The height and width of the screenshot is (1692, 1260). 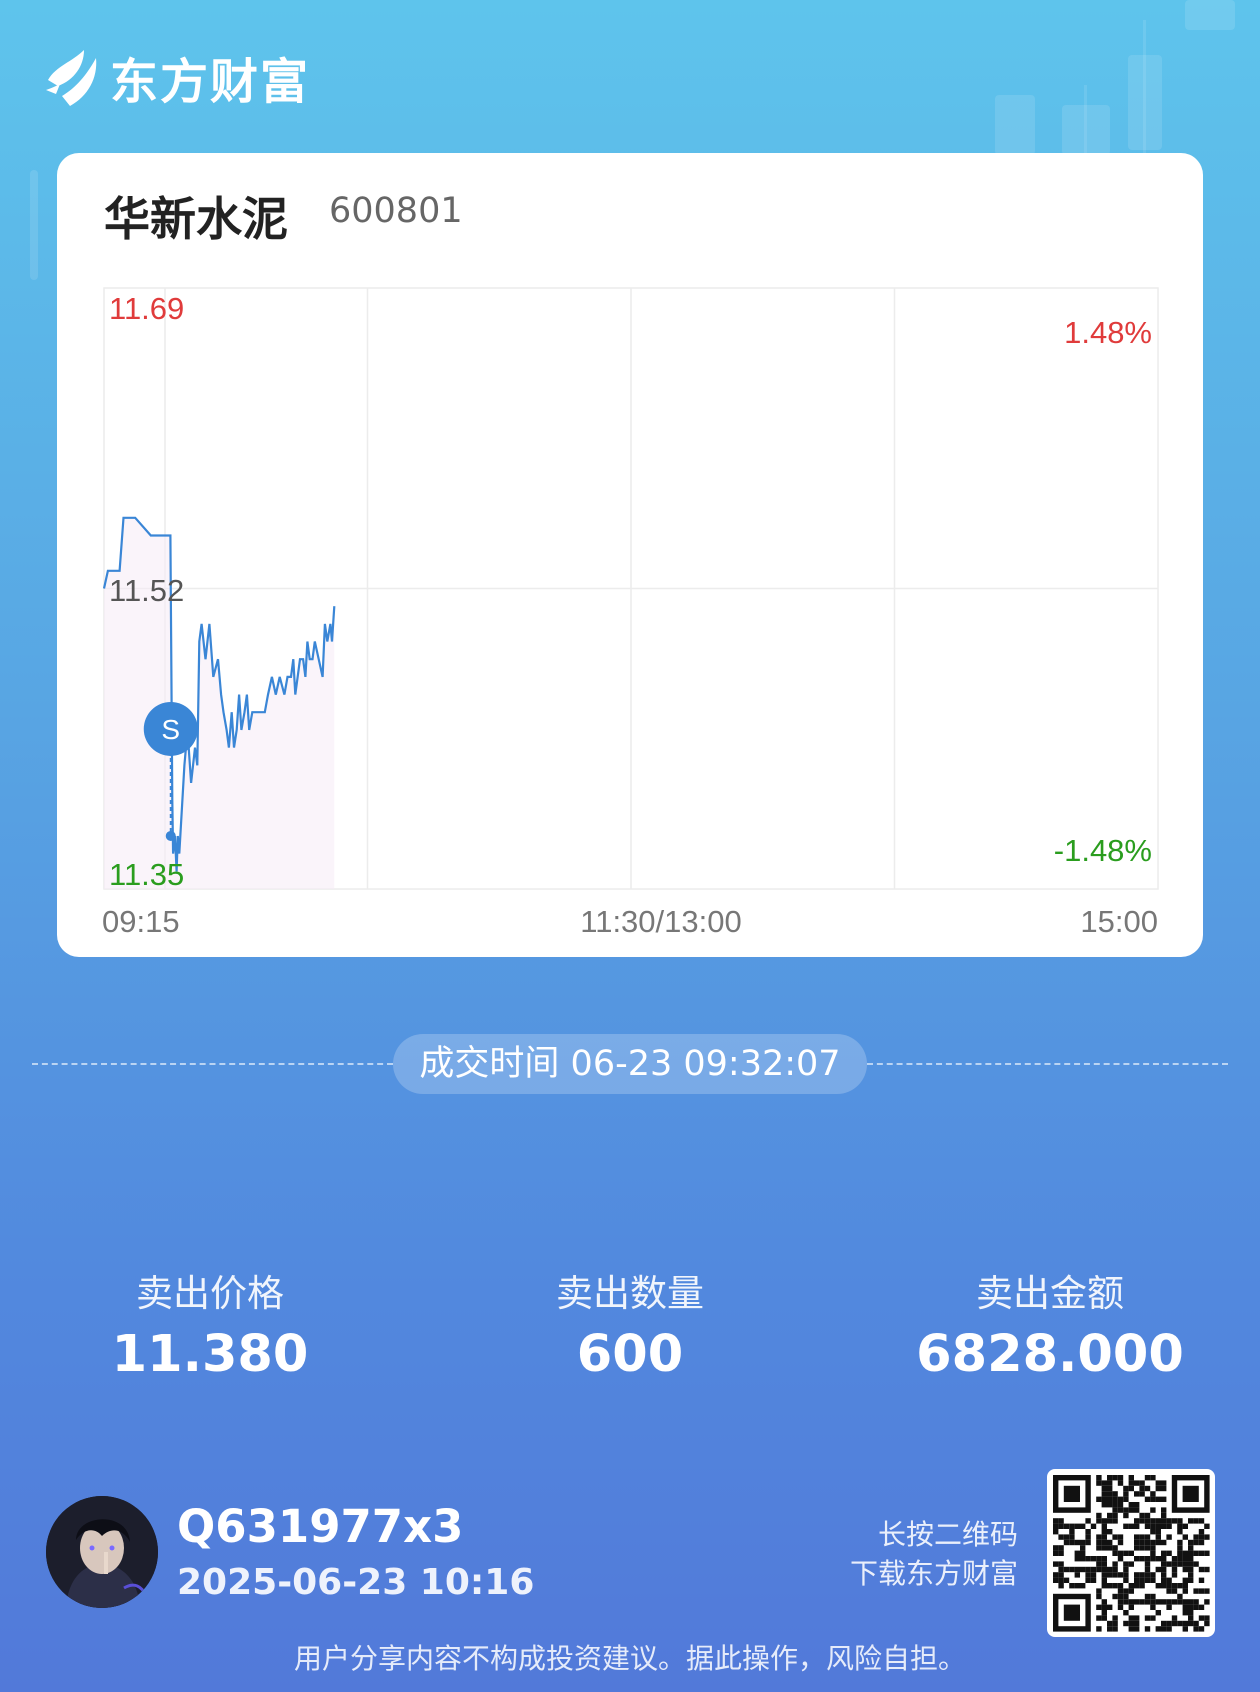 I want to click on stat-value: 600, so click(x=630, y=1354).